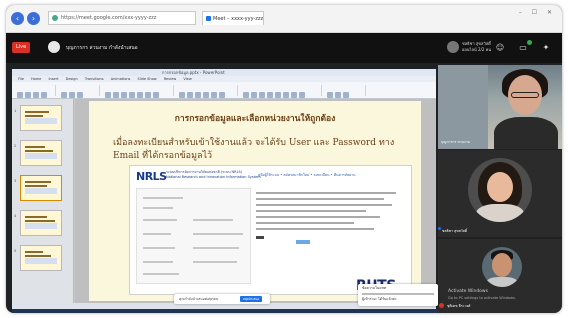 This screenshot has width=568, height=318. Describe the element at coordinates (346, 91) in the screenshot. I see `ribbon-group-editing` at that location.